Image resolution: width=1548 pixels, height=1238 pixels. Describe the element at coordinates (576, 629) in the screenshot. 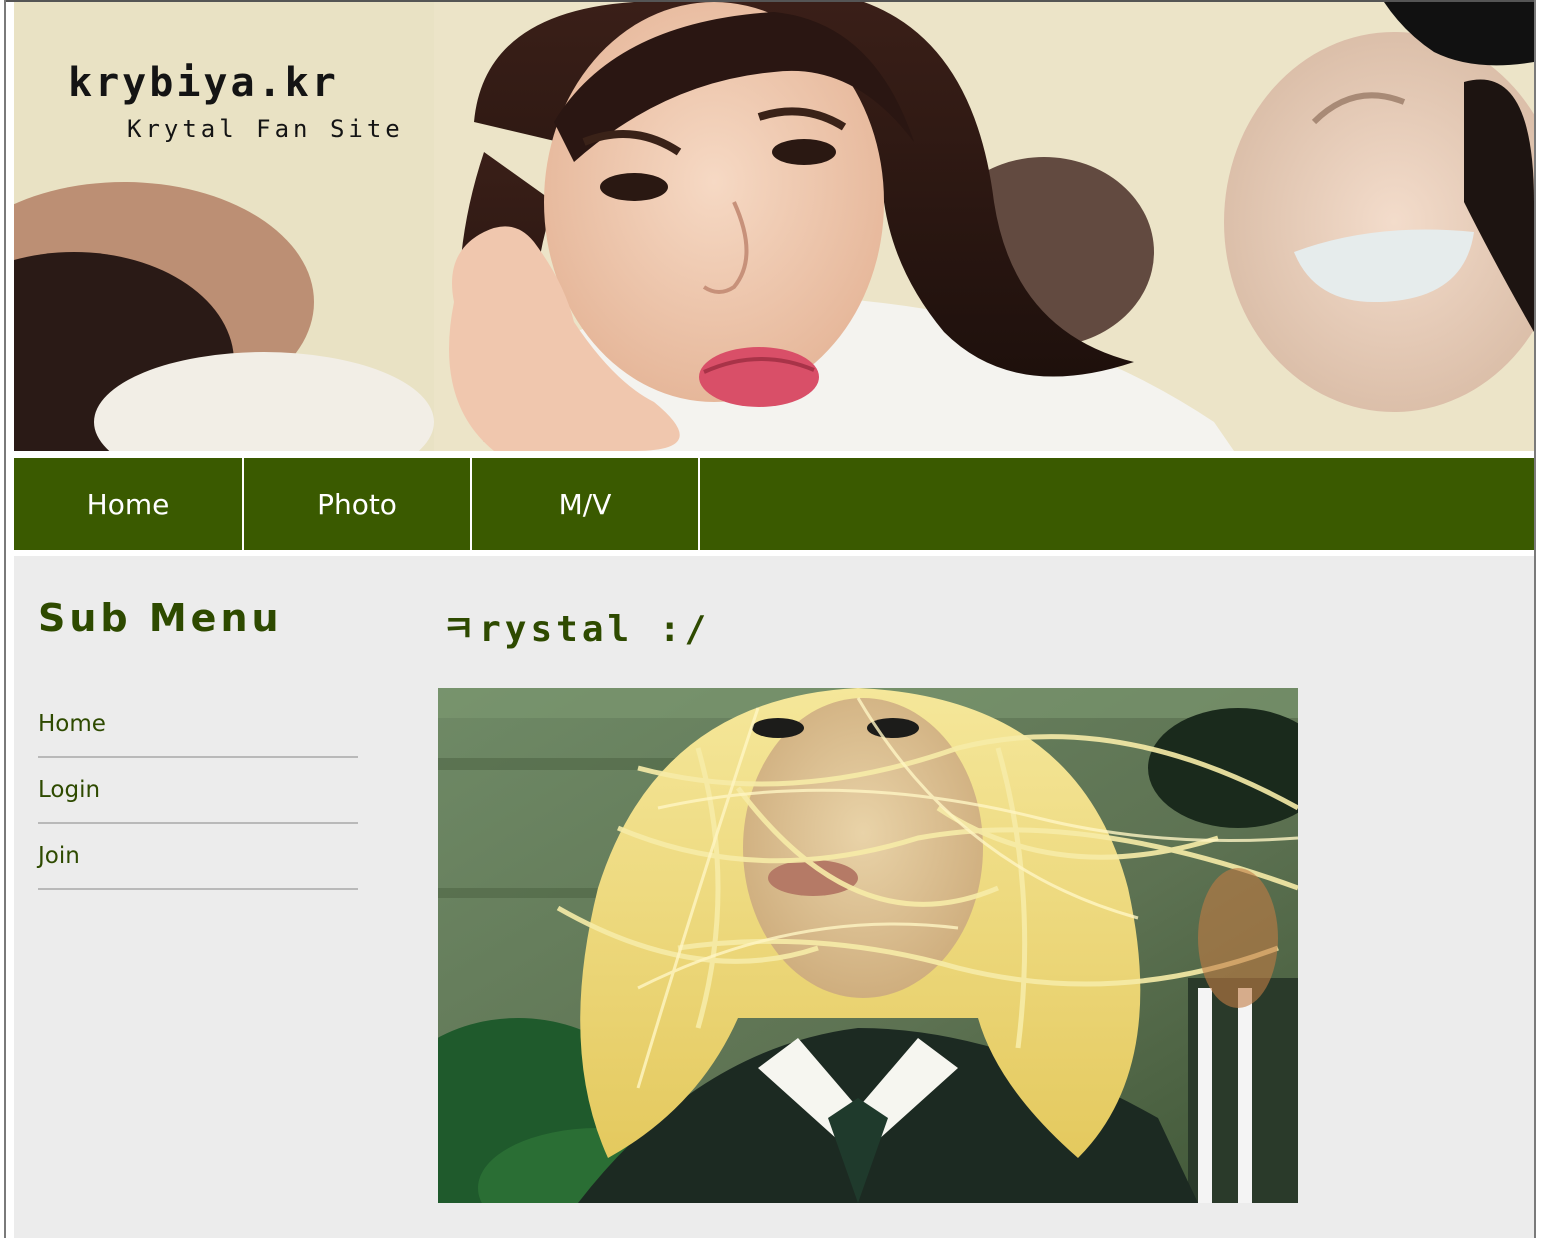

I see `post-title: ㅋrystal :/` at that location.